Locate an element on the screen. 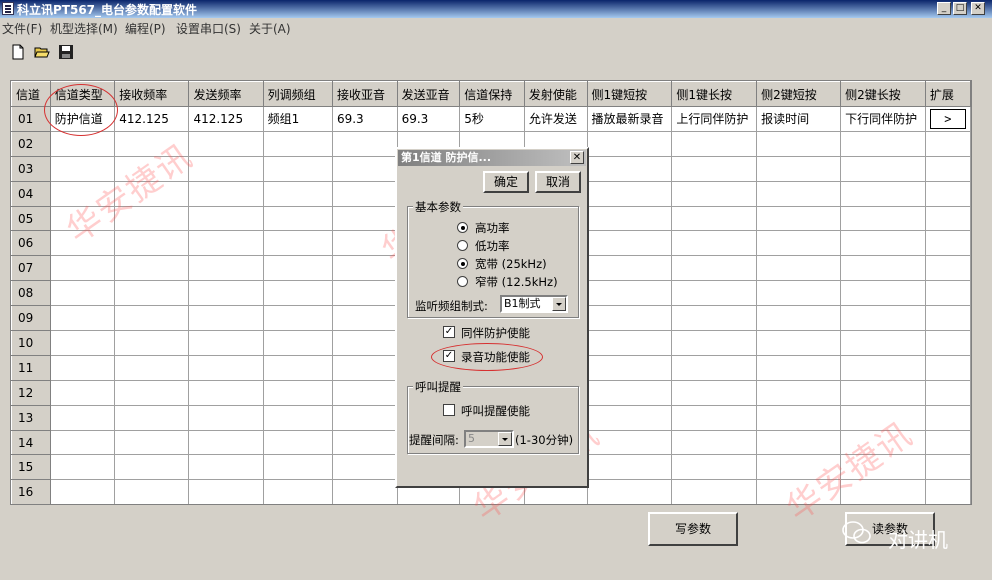 The height and width of the screenshot is (580, 992). maximize-button: □ is located at coordinates (960, 8).